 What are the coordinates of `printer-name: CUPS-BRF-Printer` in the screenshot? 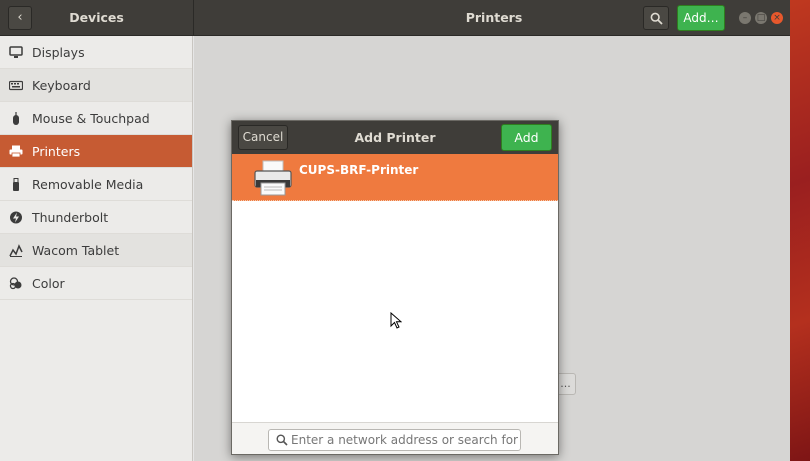 It's located at (359, 170).